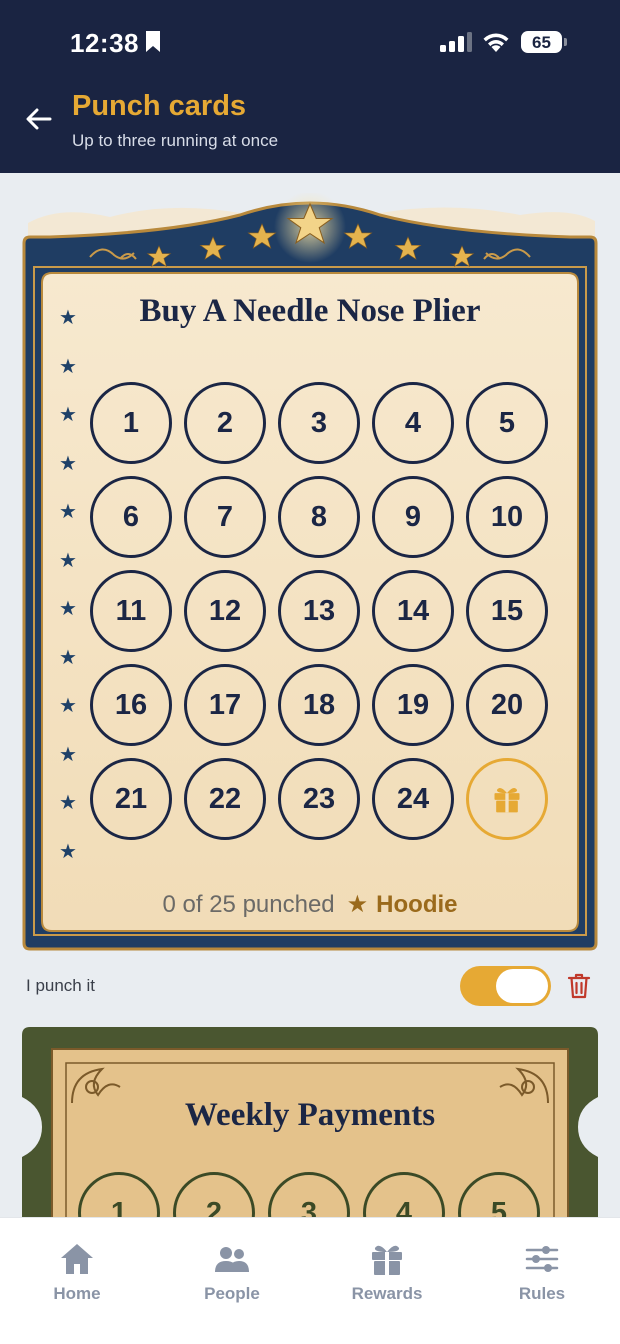  I want to click on star-icon: ★, so click(357, 904).